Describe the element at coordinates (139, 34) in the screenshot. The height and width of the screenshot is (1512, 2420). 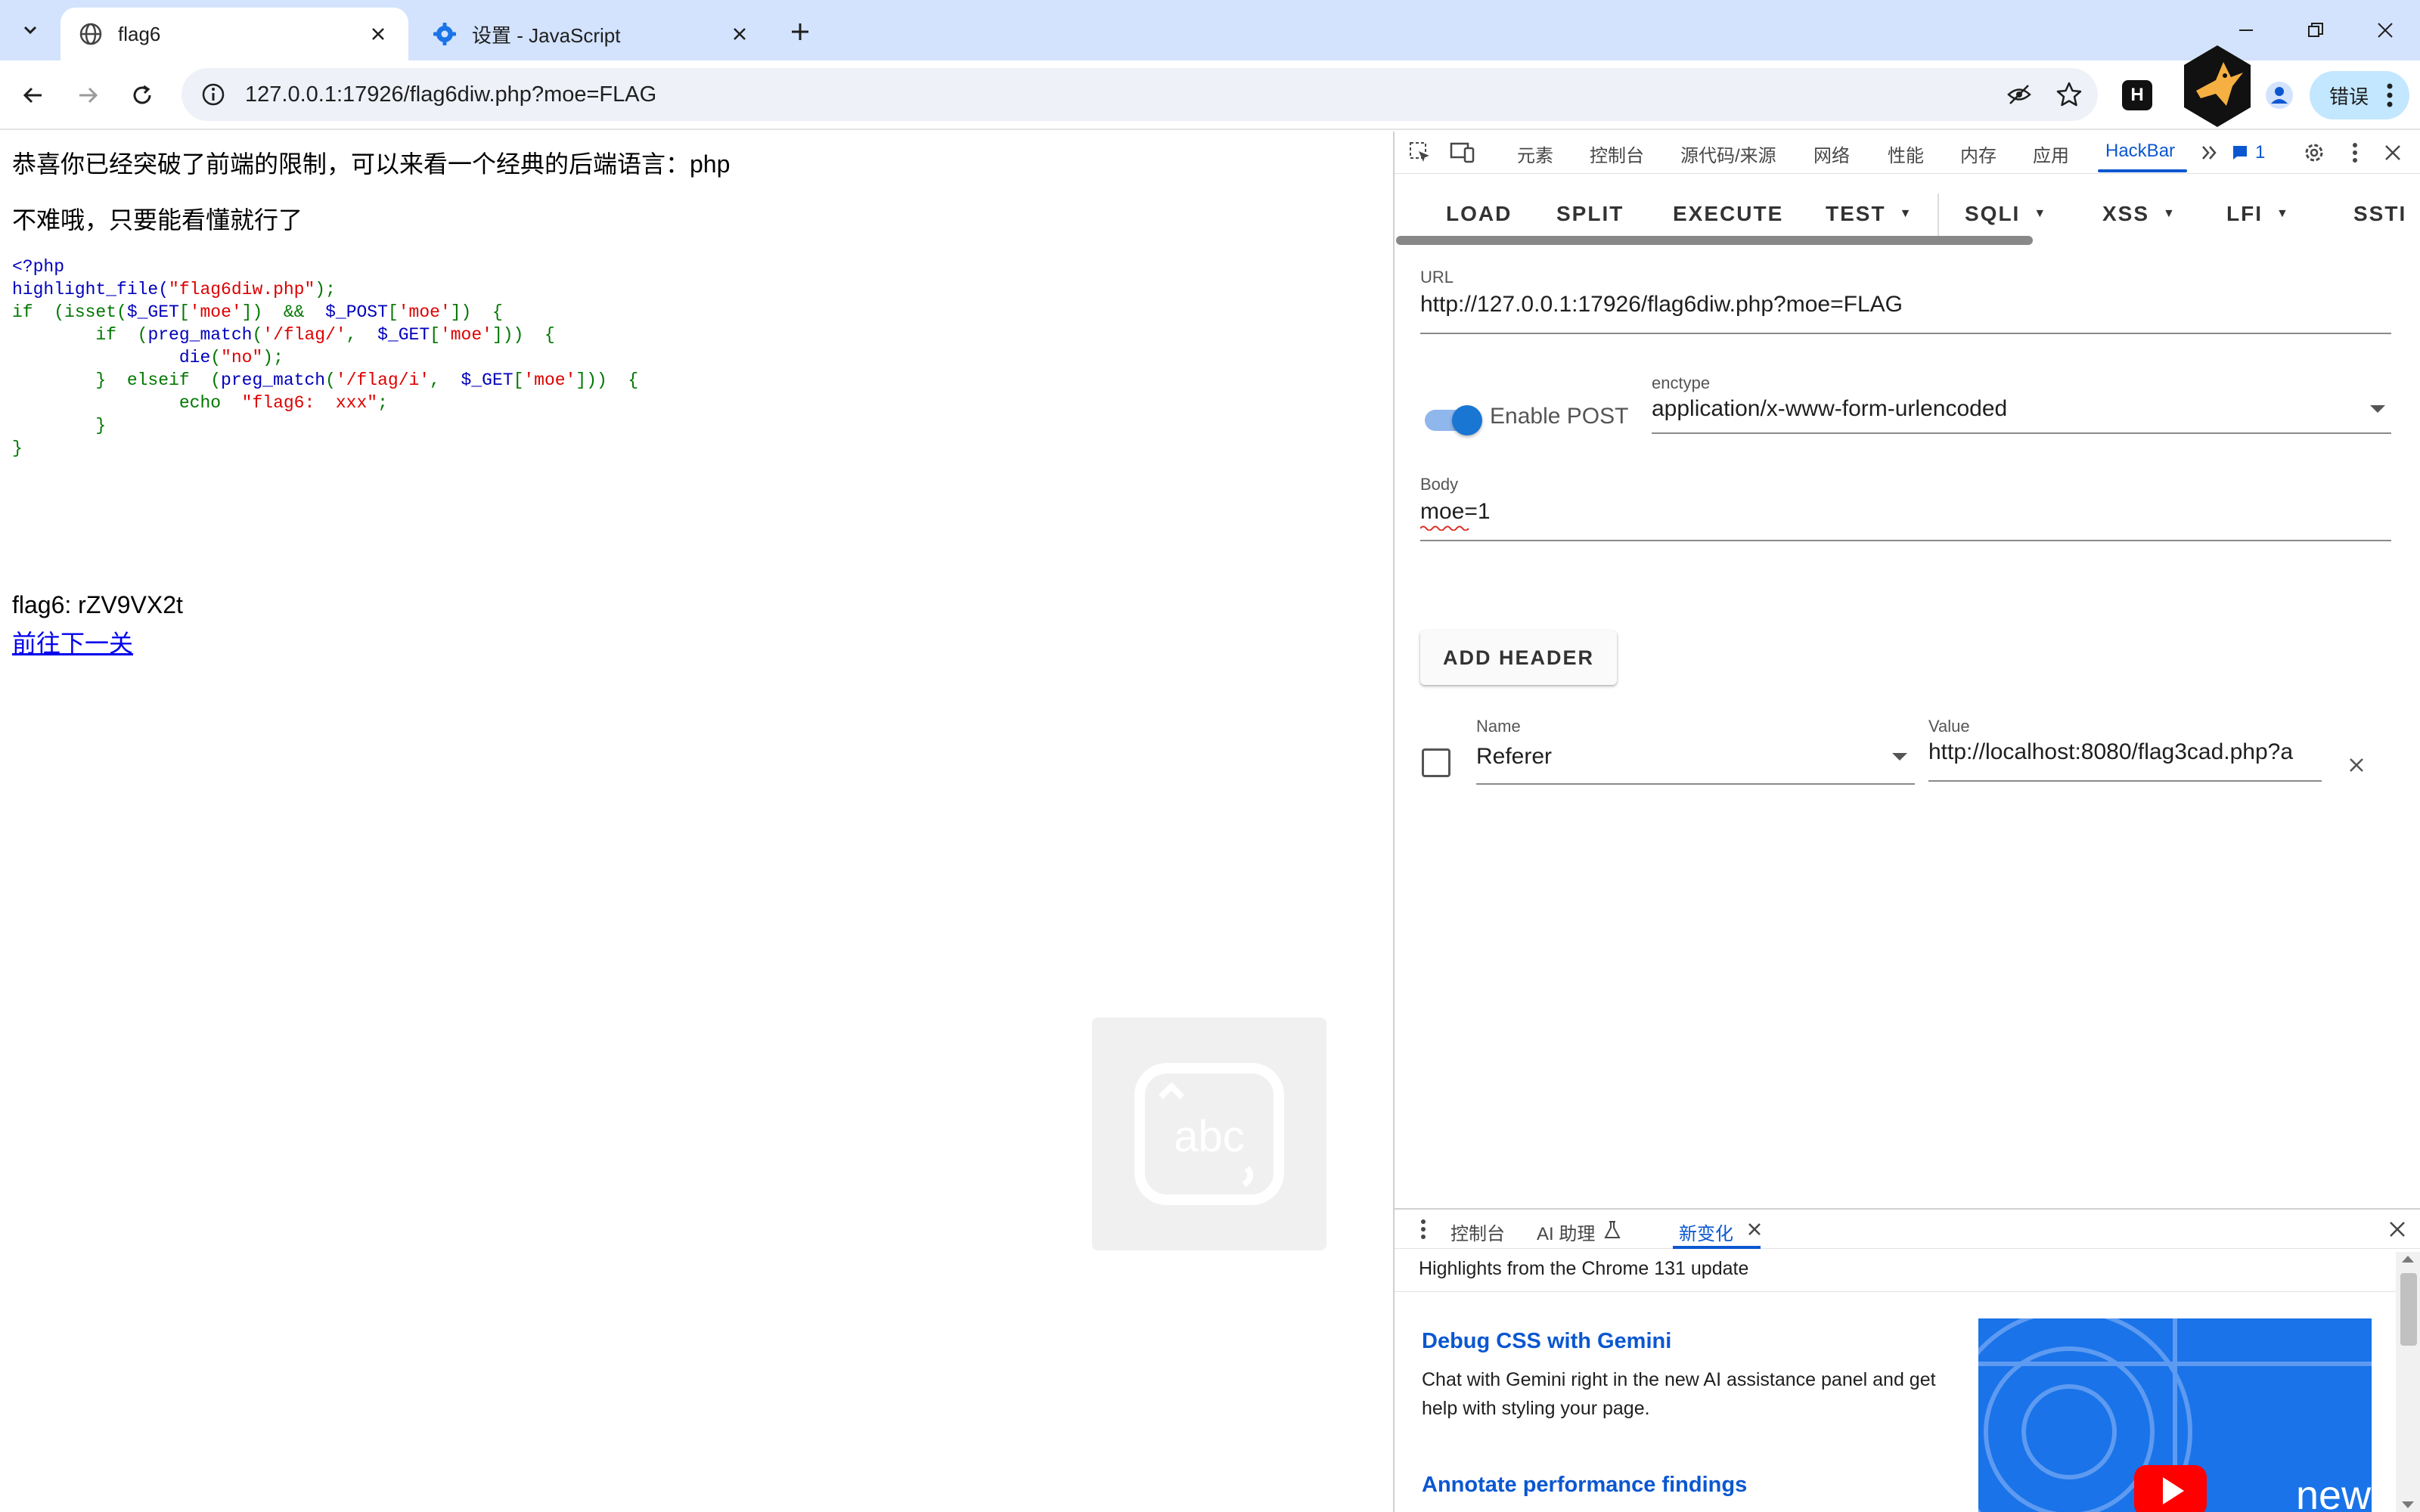
I see `tab-title: flag6` at that location.